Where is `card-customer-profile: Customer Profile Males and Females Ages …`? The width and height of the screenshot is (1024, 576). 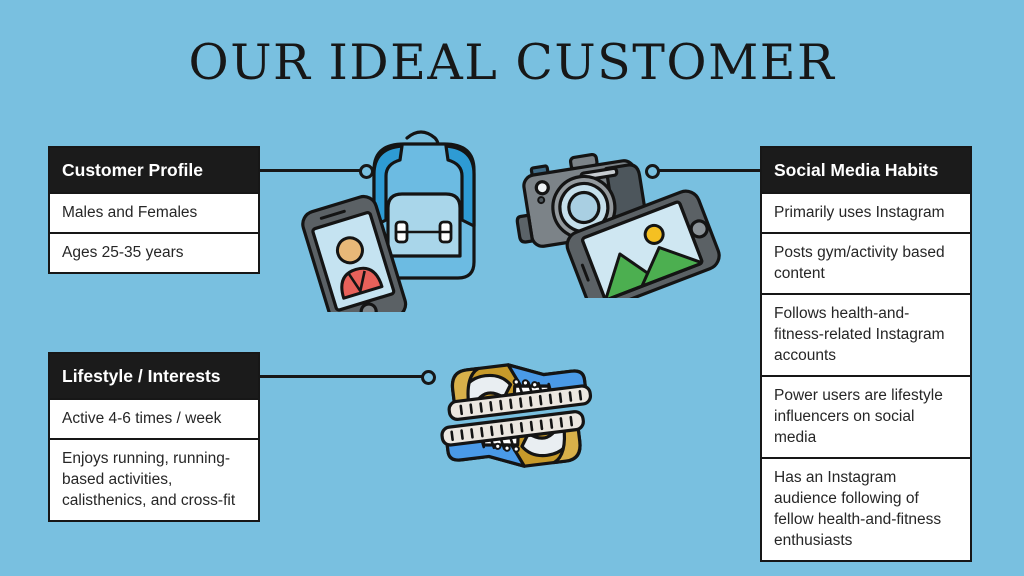 card-customer-profile: Customer Profile Males and Females Ages … is located at coordinates (154, 210).